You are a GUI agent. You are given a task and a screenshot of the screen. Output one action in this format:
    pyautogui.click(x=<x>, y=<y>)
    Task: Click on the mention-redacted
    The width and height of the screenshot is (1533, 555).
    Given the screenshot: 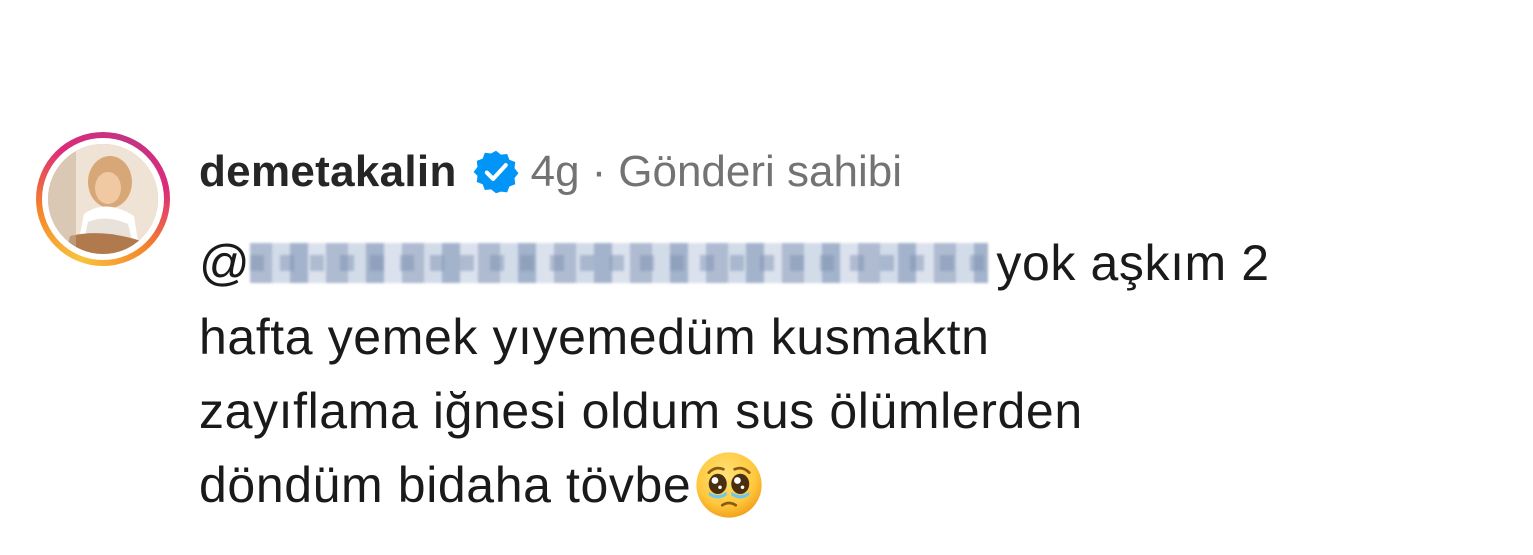 What is the action you would take?
    pyautogui.click(x=619, y=262)
    